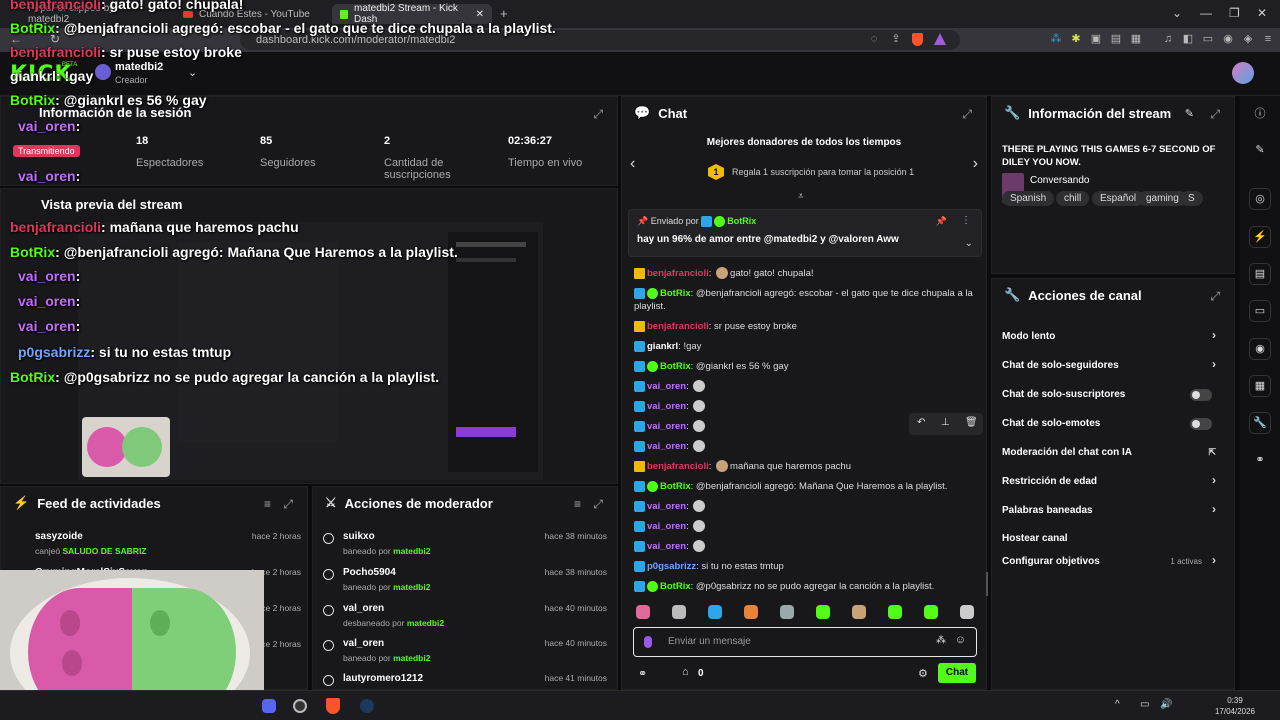 The image size is (1280, 720). Describe the element at coordinates (1260, 115) in the screenshot. I see `info-icon: ⓘ` at that location.